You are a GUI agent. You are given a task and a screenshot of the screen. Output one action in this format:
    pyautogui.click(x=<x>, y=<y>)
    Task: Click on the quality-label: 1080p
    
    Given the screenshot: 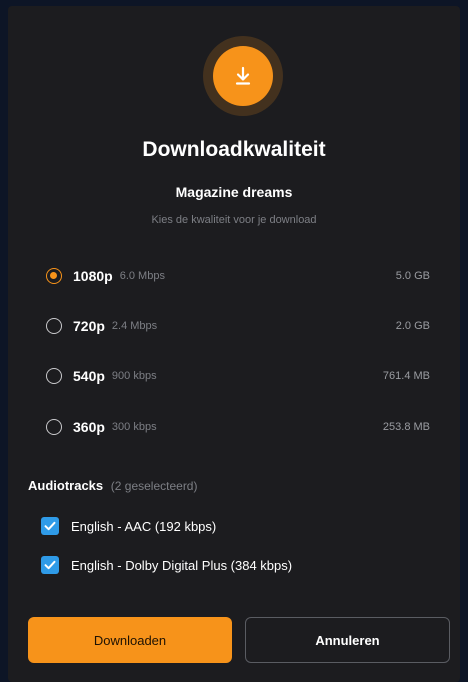 What is the action you would take?
    pyautogui.click(x=93, y=276)
    